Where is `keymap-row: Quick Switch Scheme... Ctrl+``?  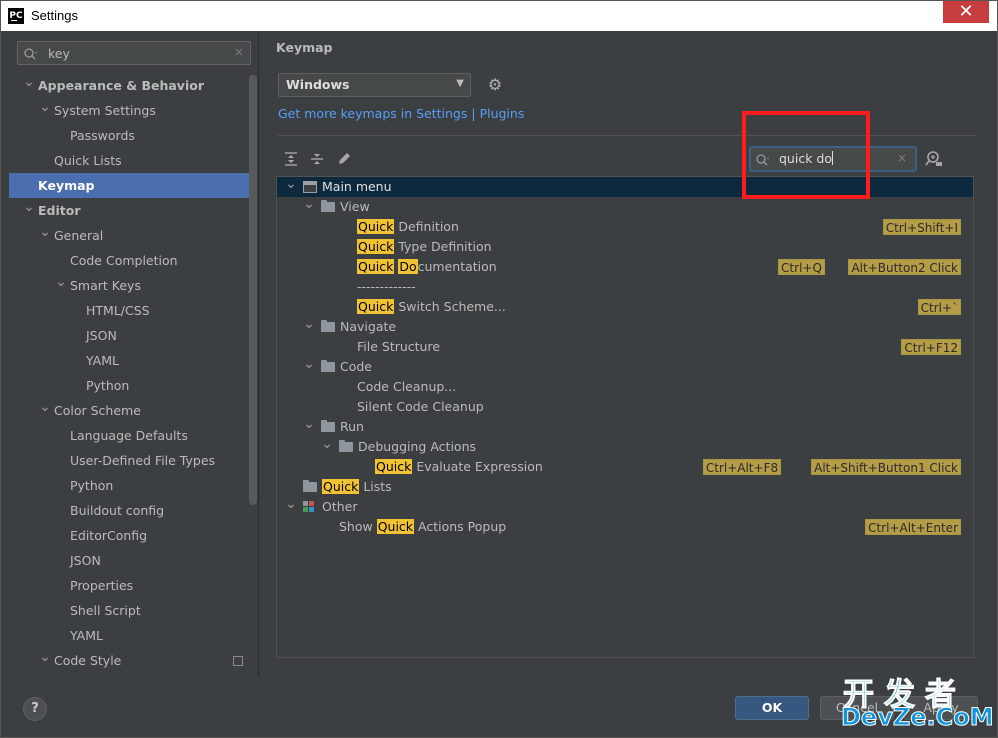 keymap-row: Quick Switch Scheme... Ctrl+` is located at coordinates (625, 307).